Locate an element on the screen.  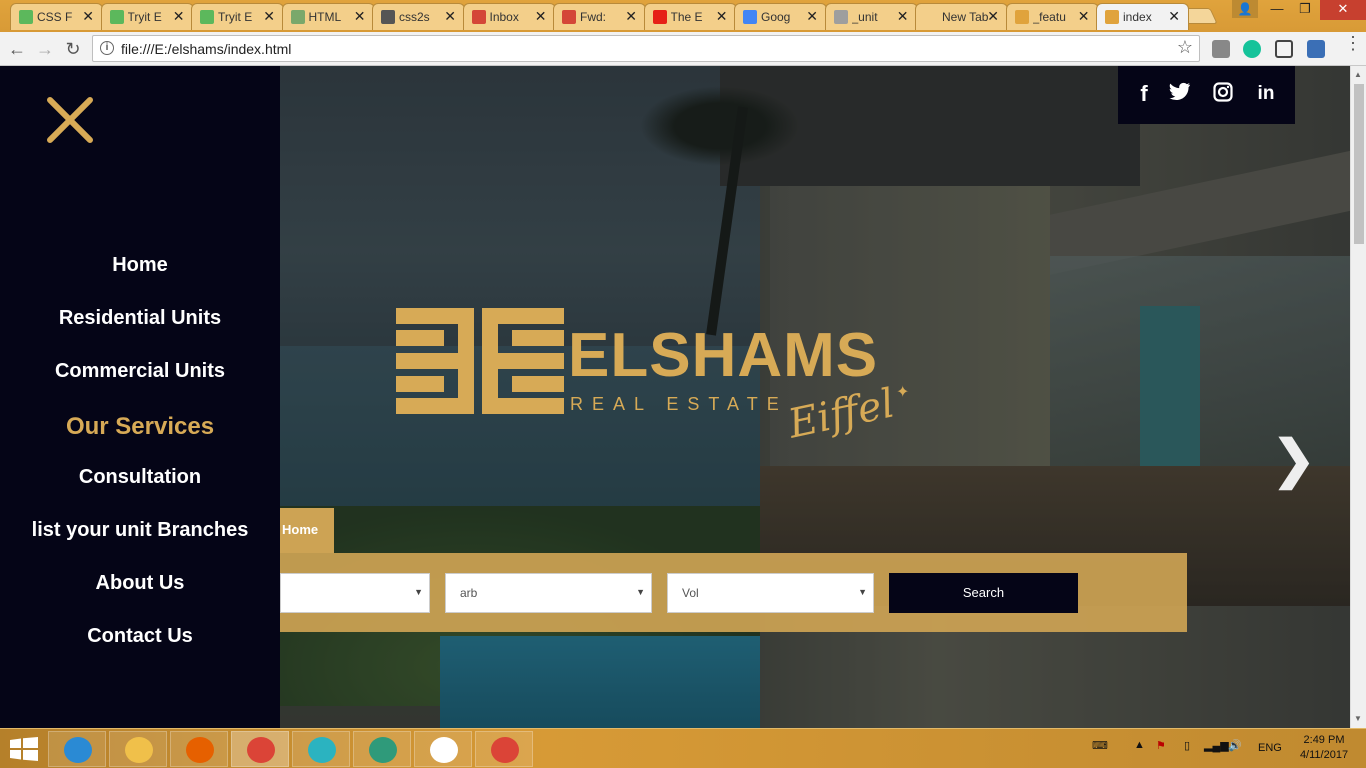
browser-tab: CSS F ✕ is located at coordinates (56, 16).